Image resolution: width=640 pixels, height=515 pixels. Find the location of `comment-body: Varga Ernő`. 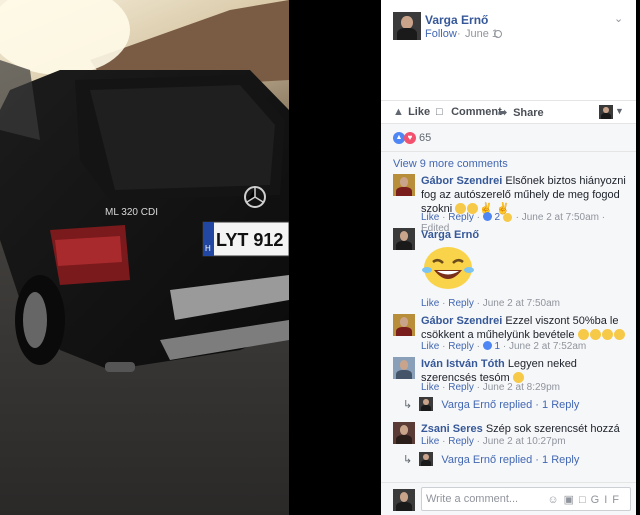

comment-body: Varga Ernő is located at coordinates (524, 235).